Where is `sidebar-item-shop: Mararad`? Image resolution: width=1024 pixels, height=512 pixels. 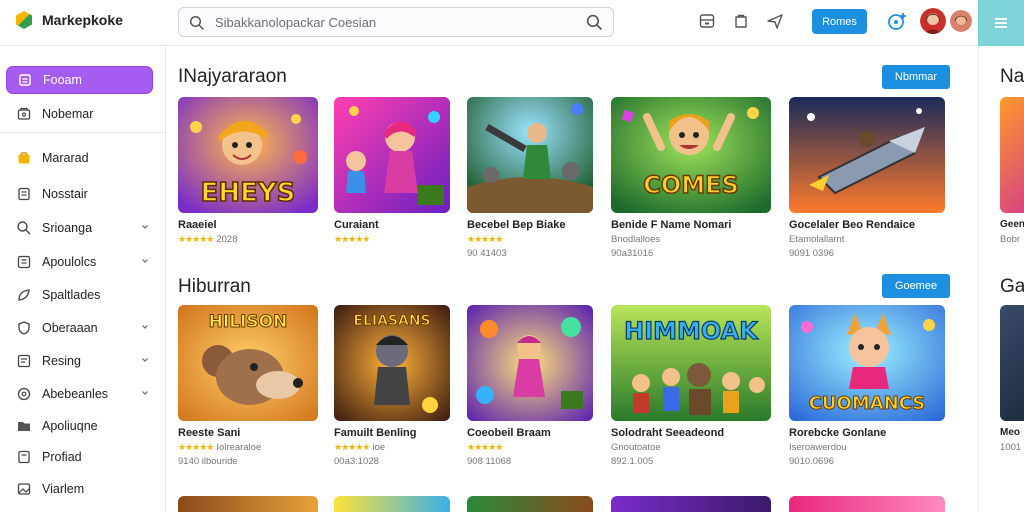 sidebar-item-shop: Mararad is located at coordinates (79, 158).